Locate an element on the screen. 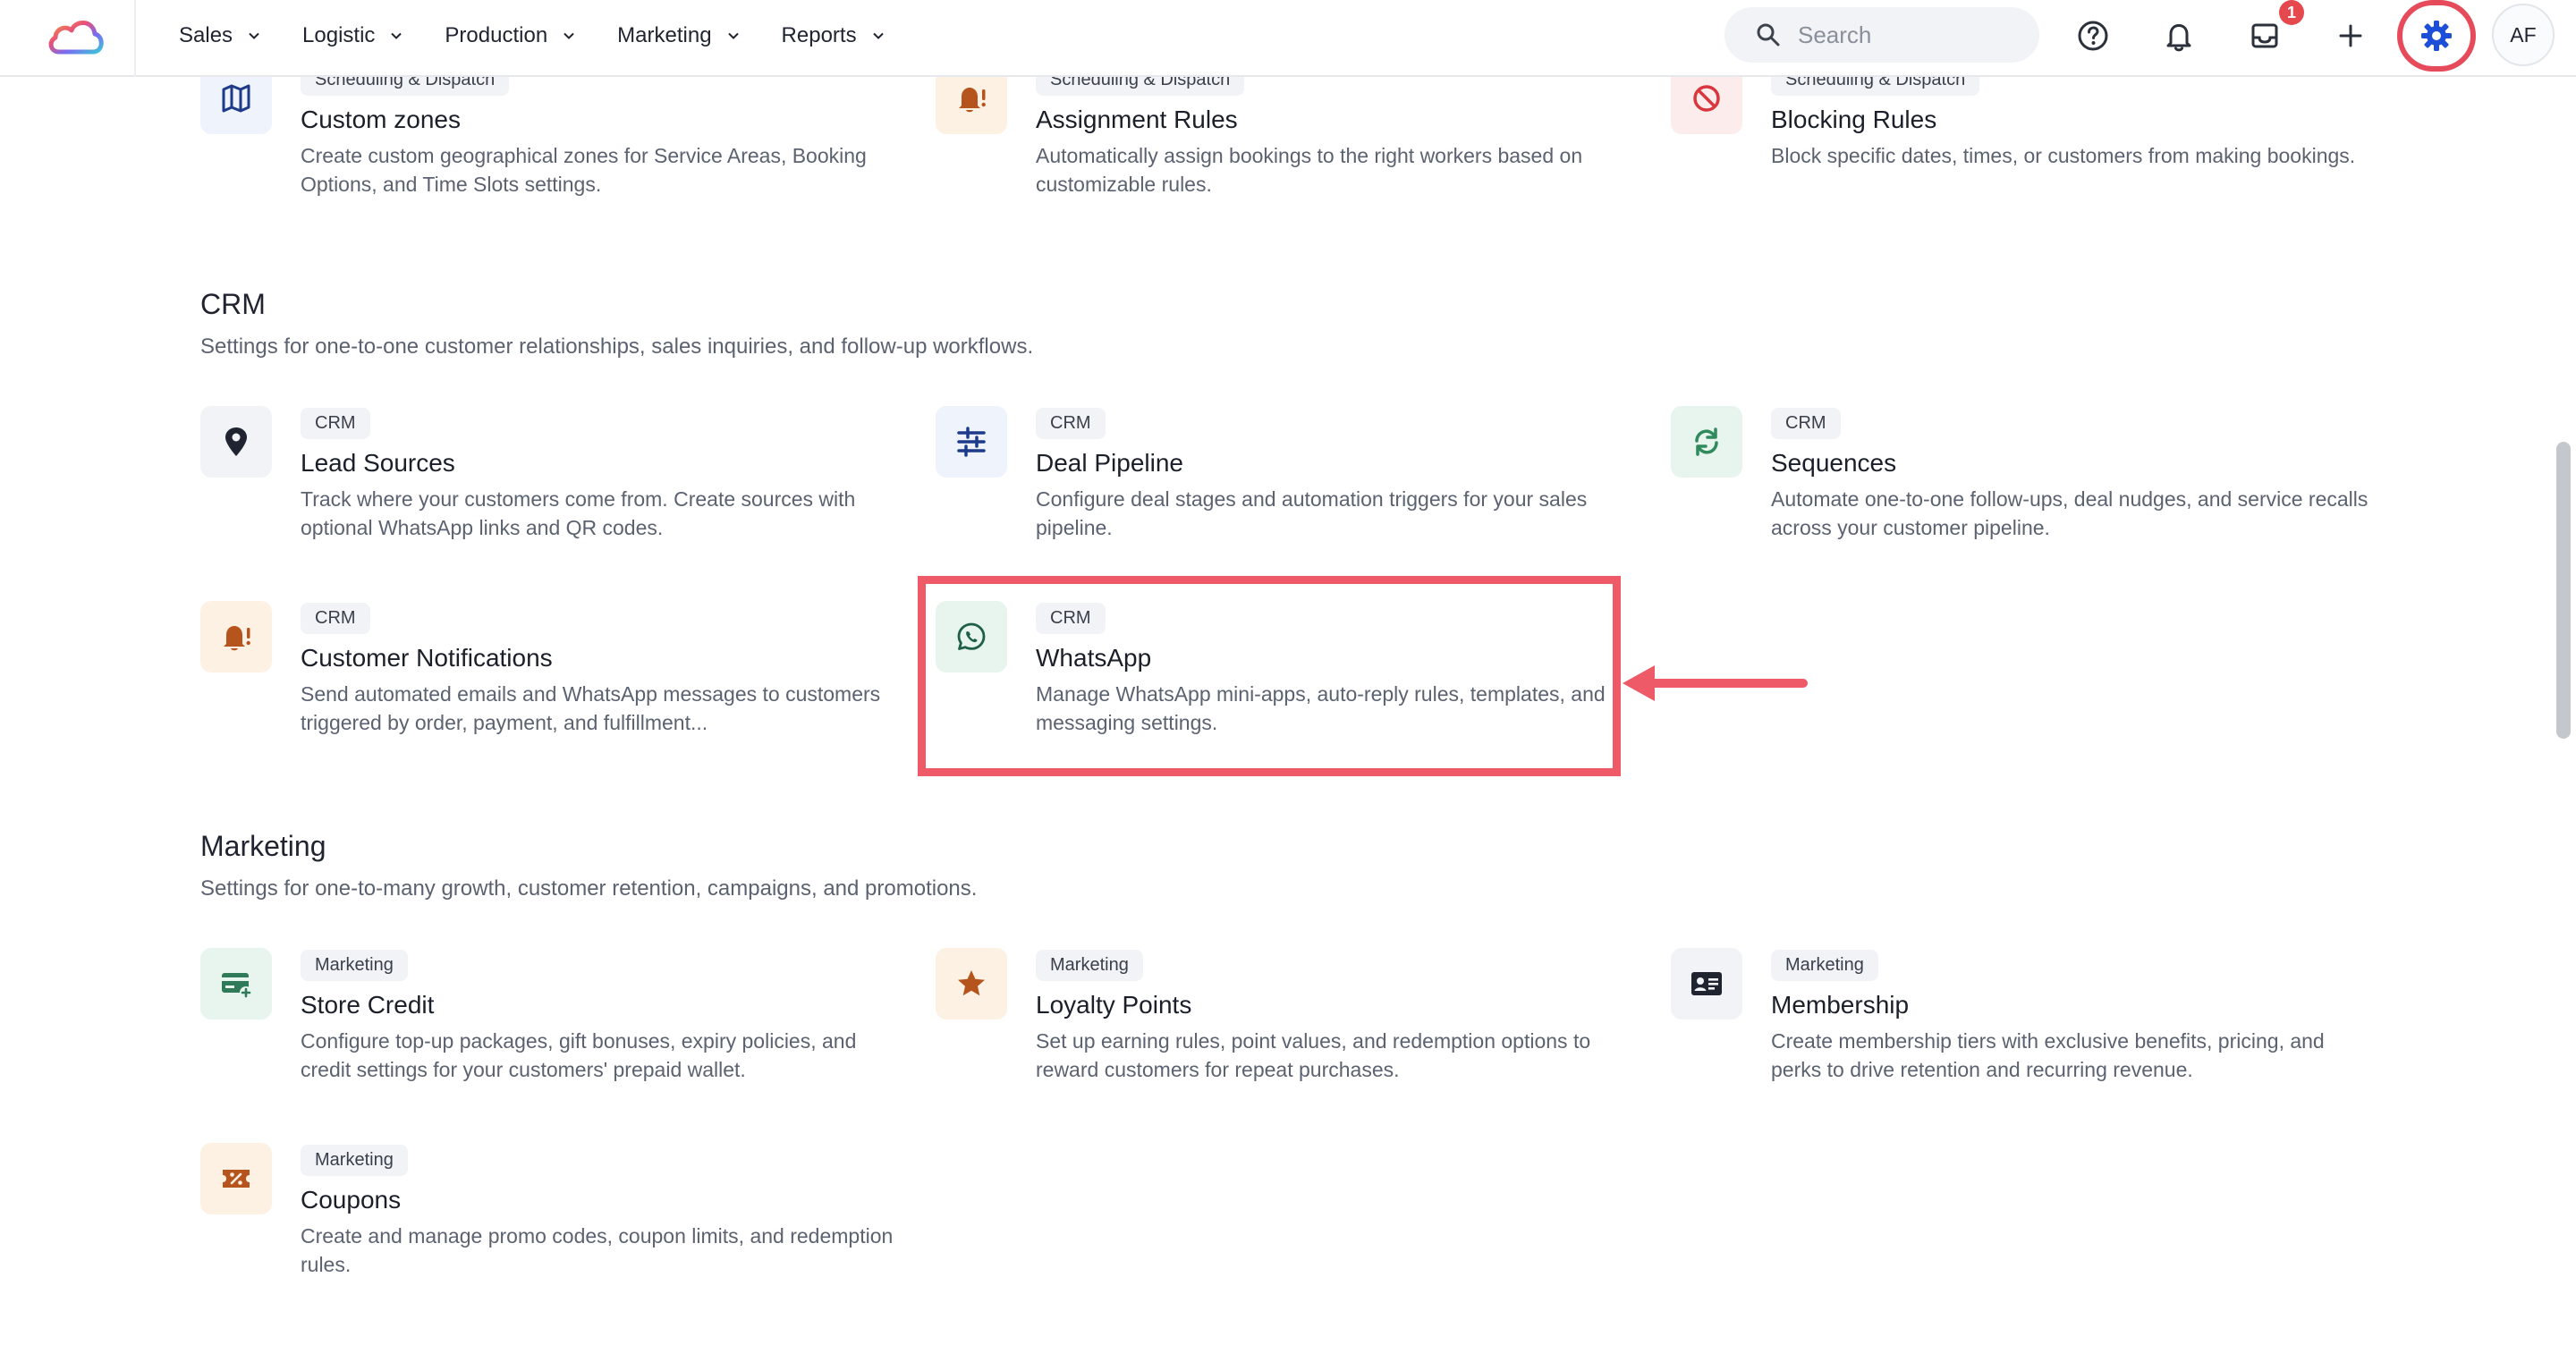 Image resolution: width=2576 pixels, height=1345 pixels. map-icon is located at coordinates (236, 98).